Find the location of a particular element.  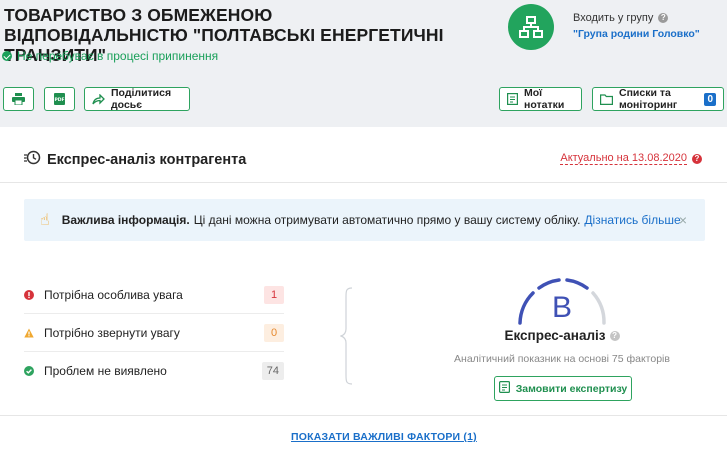

gauge-title-text: Експрес-аналіз is located at coordinates (555, 335).